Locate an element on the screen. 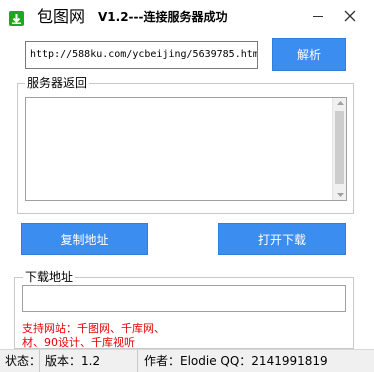  minimize-button is located at coordinates (318, 16).